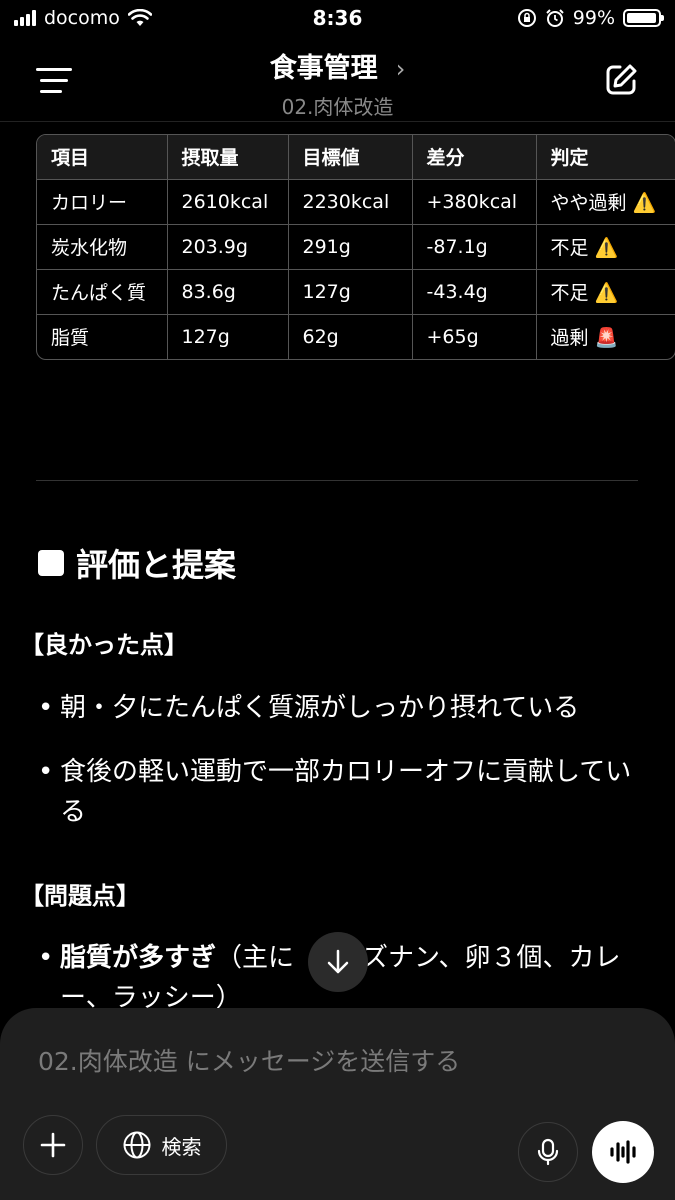 The width and height of the screenshot is (675, 1200). Describe the element at coordinates (320, 708) in the screenshot. I see `list-item-text: 朝・夕にたんぱく質源がしっかり摂れている` at that location.